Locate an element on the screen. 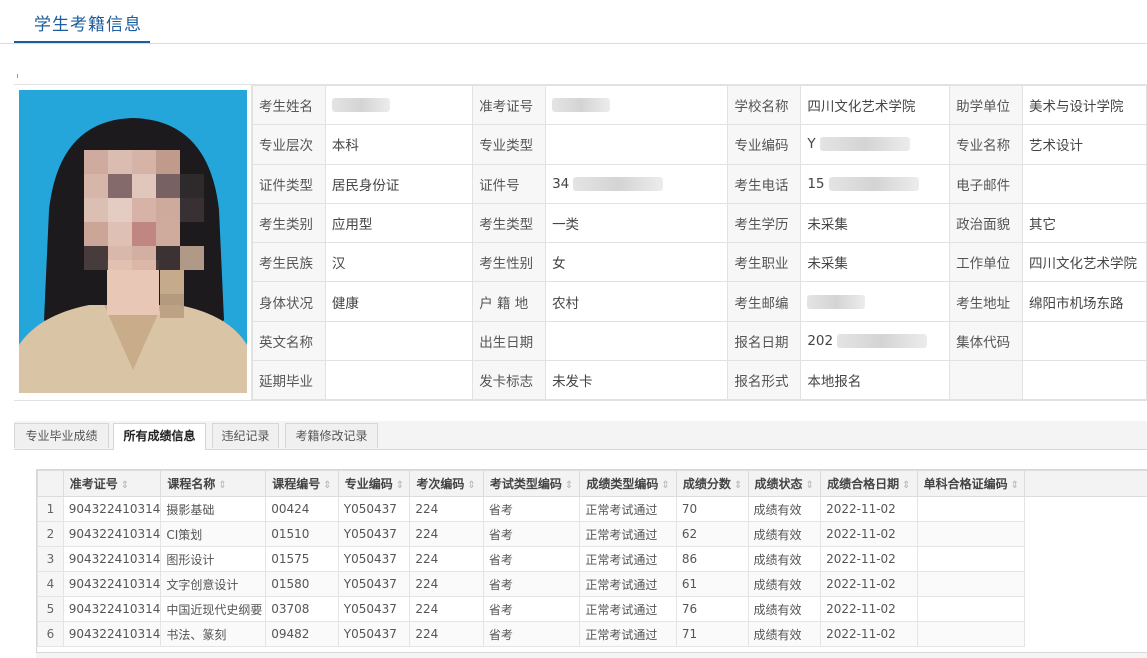 The height and width of the screenshot is (658, 1147). column-header: 考试类型编码⇕ is located at coordinates (531, 484).